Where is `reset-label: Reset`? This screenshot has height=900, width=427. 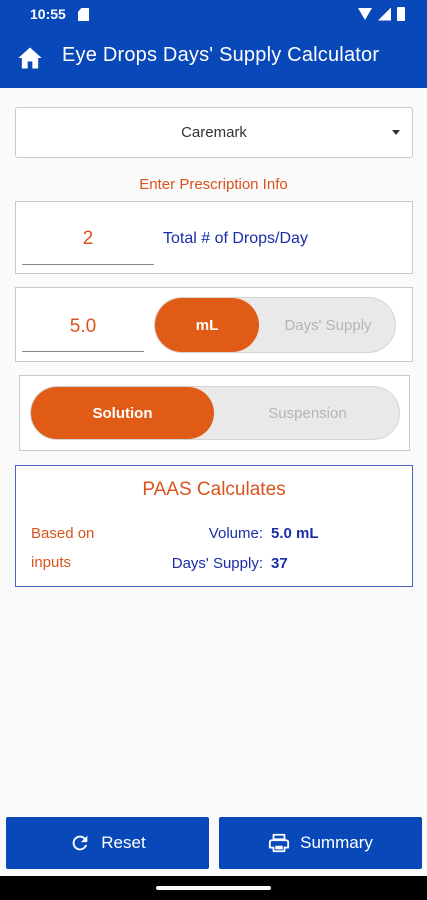 reset-label: Reset is located at coordinates (123, 842).